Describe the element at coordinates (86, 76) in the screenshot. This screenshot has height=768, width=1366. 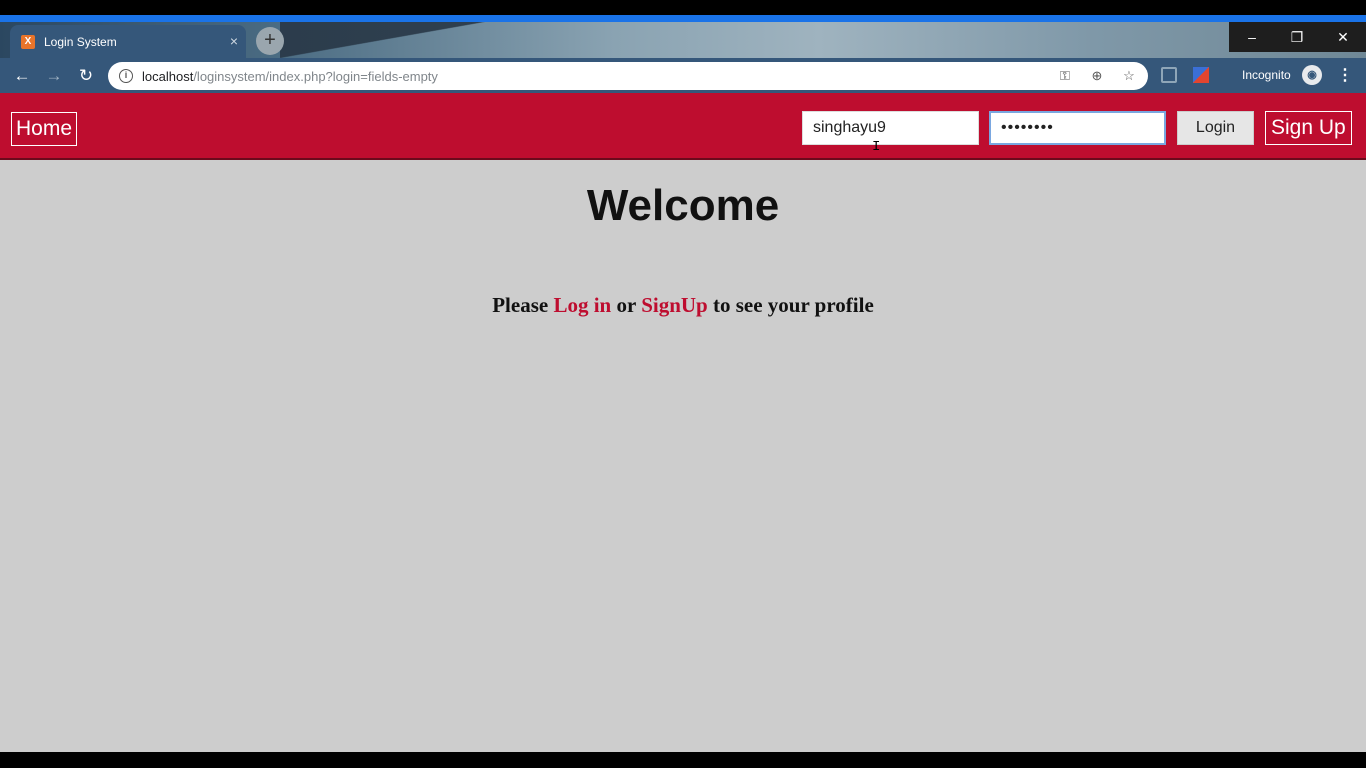
I see `reload-icon: ↻` at that location.